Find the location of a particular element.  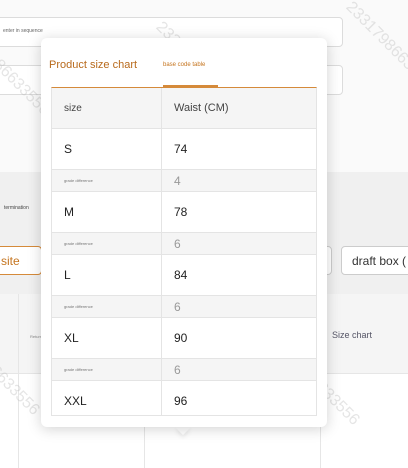

site-button: site is located at coordinates (21, 260).